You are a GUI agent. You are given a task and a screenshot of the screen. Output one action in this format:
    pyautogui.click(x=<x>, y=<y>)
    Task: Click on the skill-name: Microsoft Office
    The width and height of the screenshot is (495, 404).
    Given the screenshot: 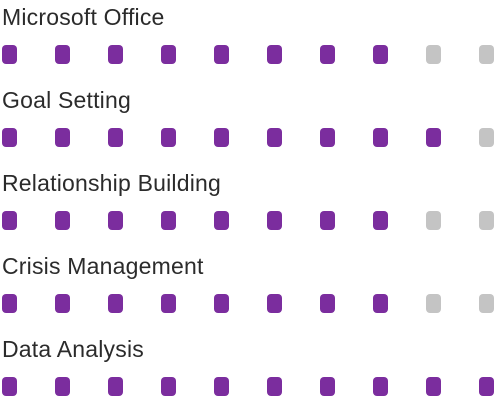 What is the action you would take?
    pyautogui.click(x=83, y=17)
    